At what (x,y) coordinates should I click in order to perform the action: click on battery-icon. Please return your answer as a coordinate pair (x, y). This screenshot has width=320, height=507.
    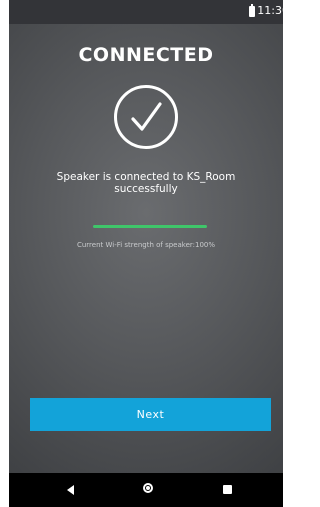
    Looking at the image, I should click on (252, 10).